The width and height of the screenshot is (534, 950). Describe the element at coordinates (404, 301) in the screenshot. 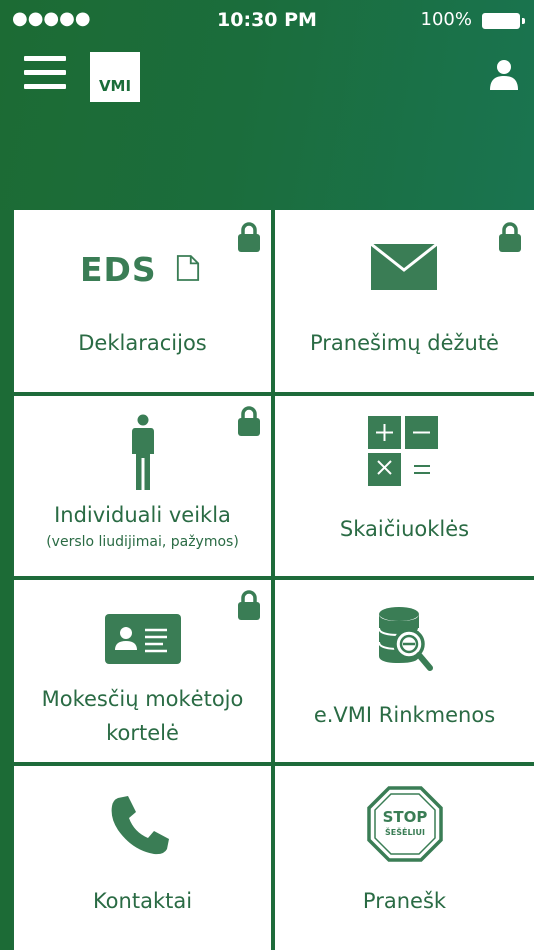

I see `tile-pranesimu-dezute: Pranešimų dėžutė` at that location.